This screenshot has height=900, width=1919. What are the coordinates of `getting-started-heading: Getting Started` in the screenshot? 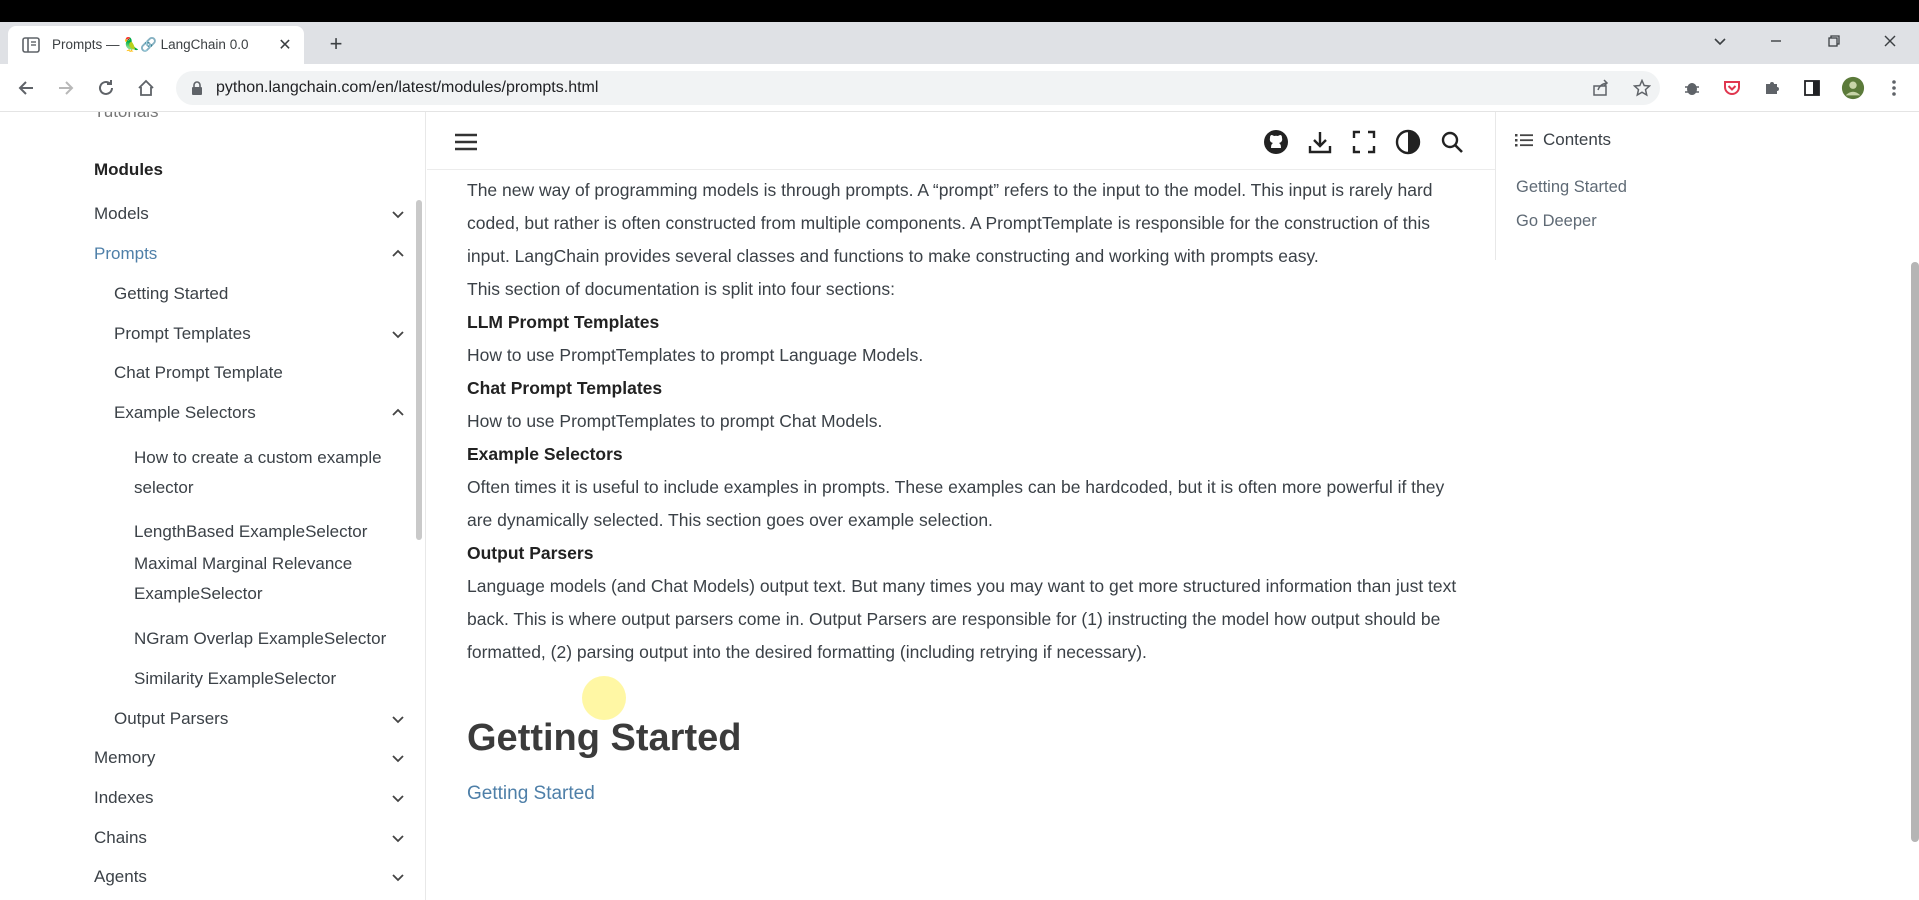 It's located at (604, 738).